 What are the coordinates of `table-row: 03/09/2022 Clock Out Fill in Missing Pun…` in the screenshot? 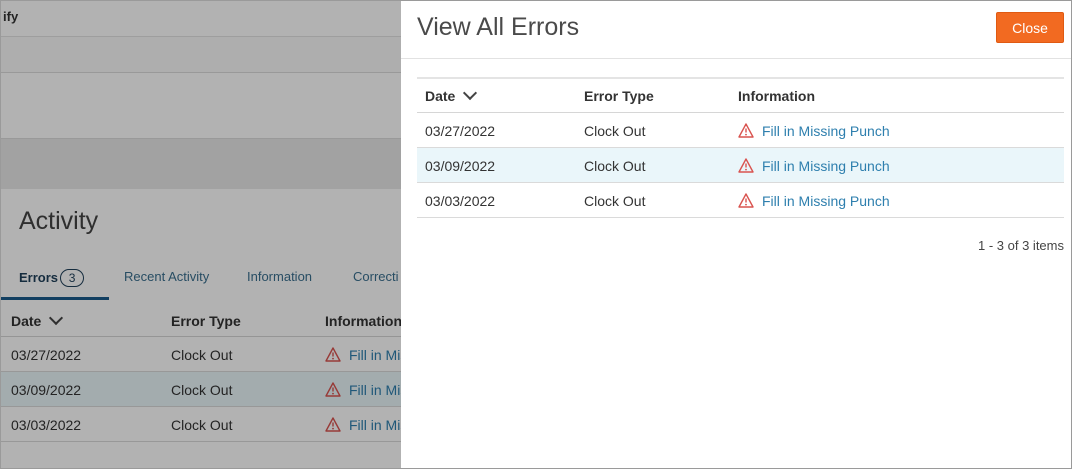 It's located at (740, 165).